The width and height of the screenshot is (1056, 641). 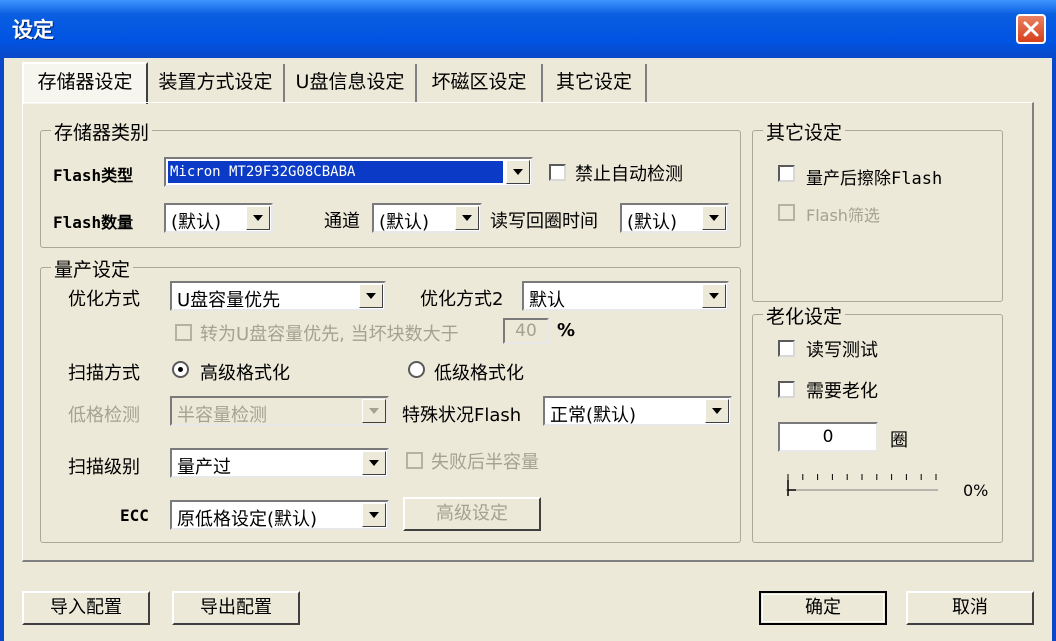 What do you see at coordinates (593, 415) in the screenshot?
I see `special-flash-value: 正常(默认)` at bounding box center [593, 415].